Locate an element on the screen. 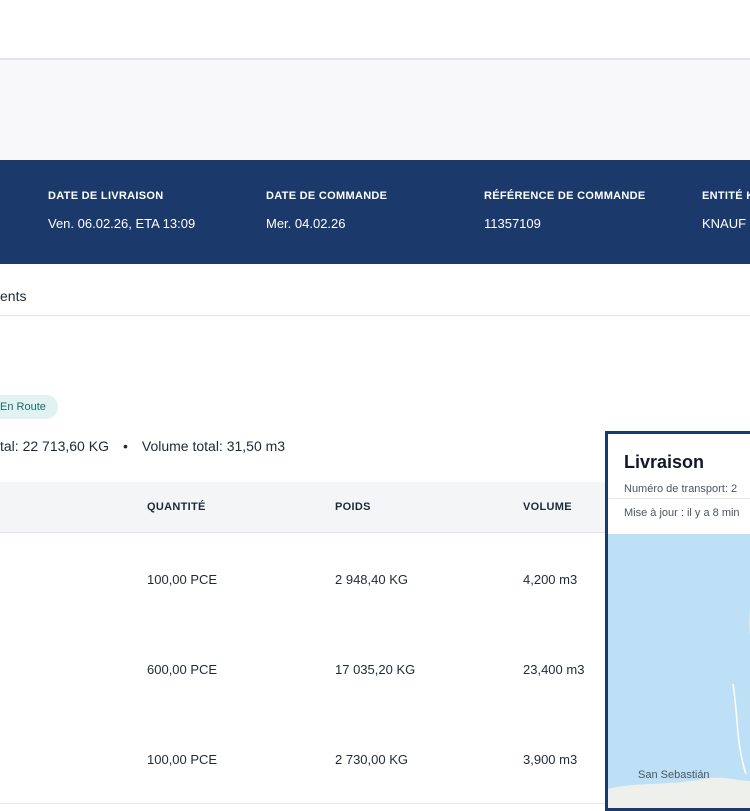 This screenshot has width=750, height=811. map-card-title: Livraison is located at coordinates (664, 462).